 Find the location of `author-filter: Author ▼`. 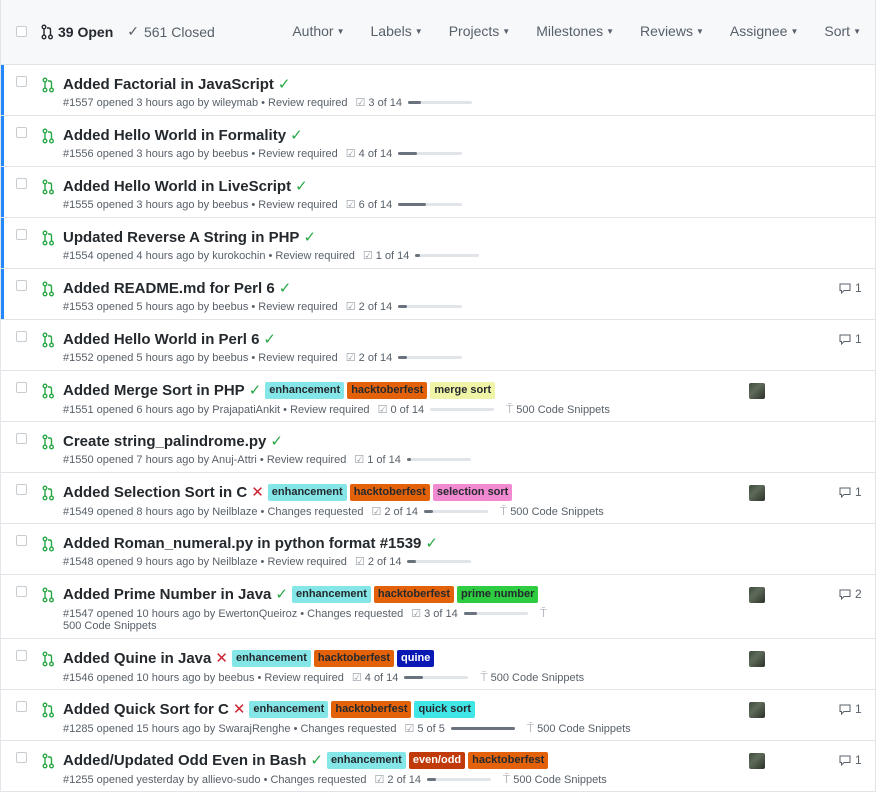

author-filter: Author ▼ is located at coordinates (318, 31).